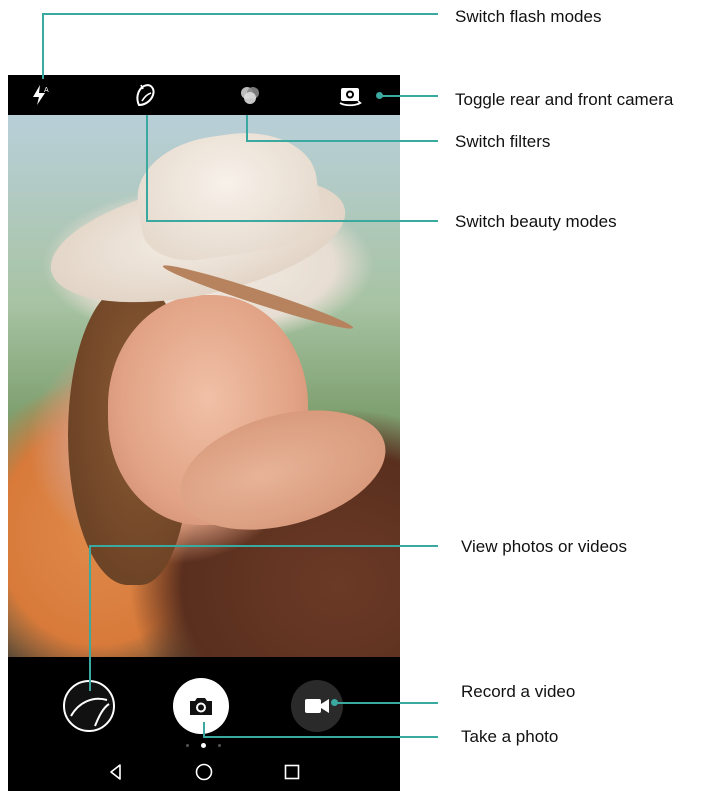  I want to click on callout-line-gallery, so click(263, 546).